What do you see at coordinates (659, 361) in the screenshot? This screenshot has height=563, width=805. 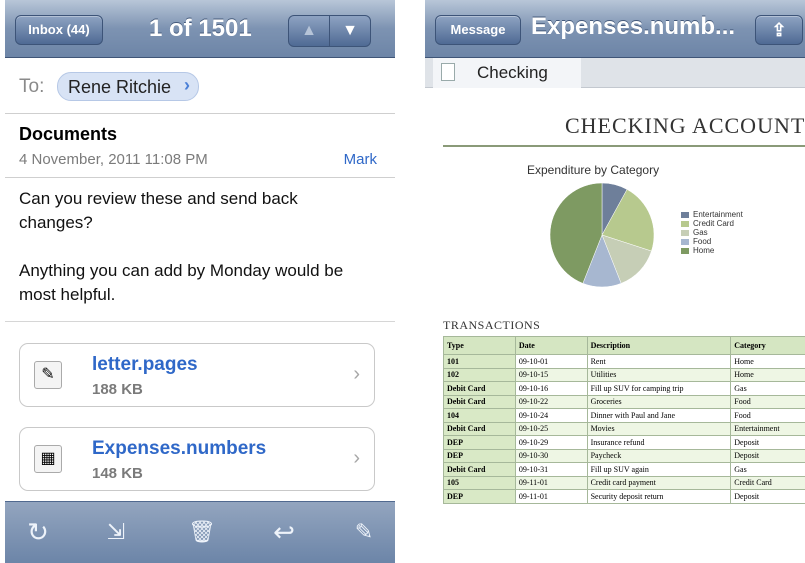 I see `table-cell: Rent` at bounding box center [659, 361].